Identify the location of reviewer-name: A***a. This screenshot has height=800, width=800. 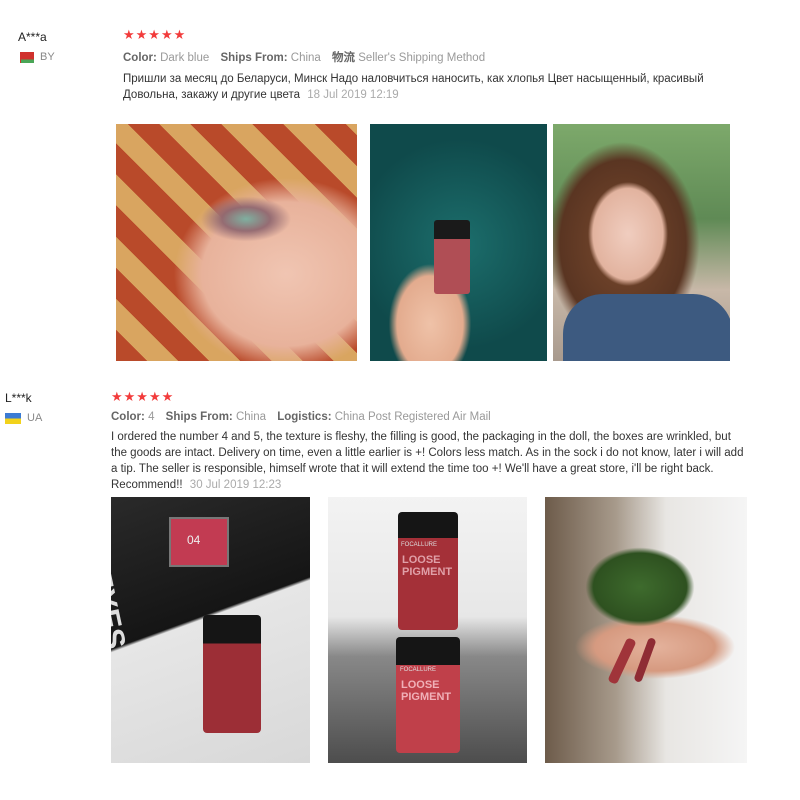
(32, 37).